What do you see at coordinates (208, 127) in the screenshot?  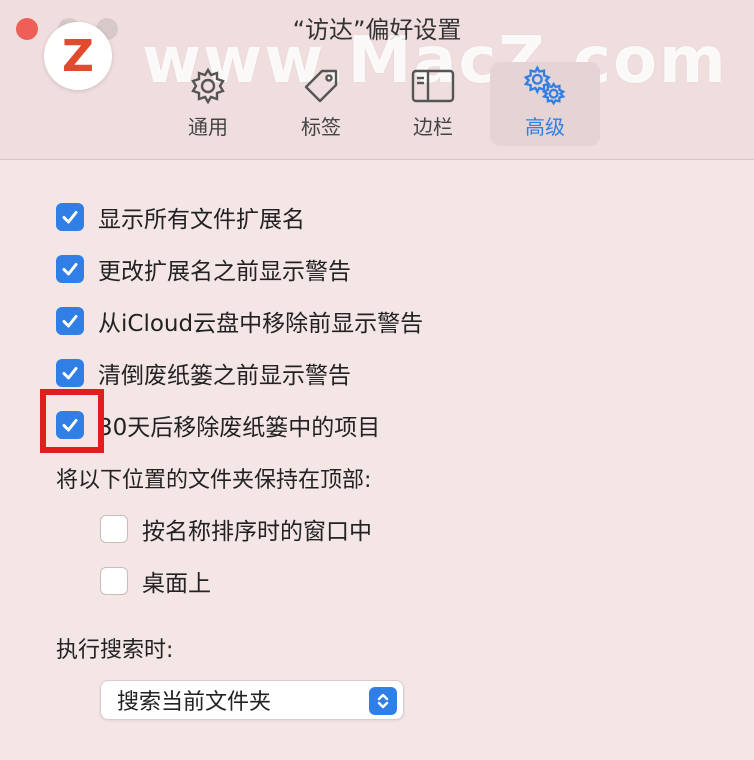 I see `tab-general-label: 通用` at bounding box center [208, 127].